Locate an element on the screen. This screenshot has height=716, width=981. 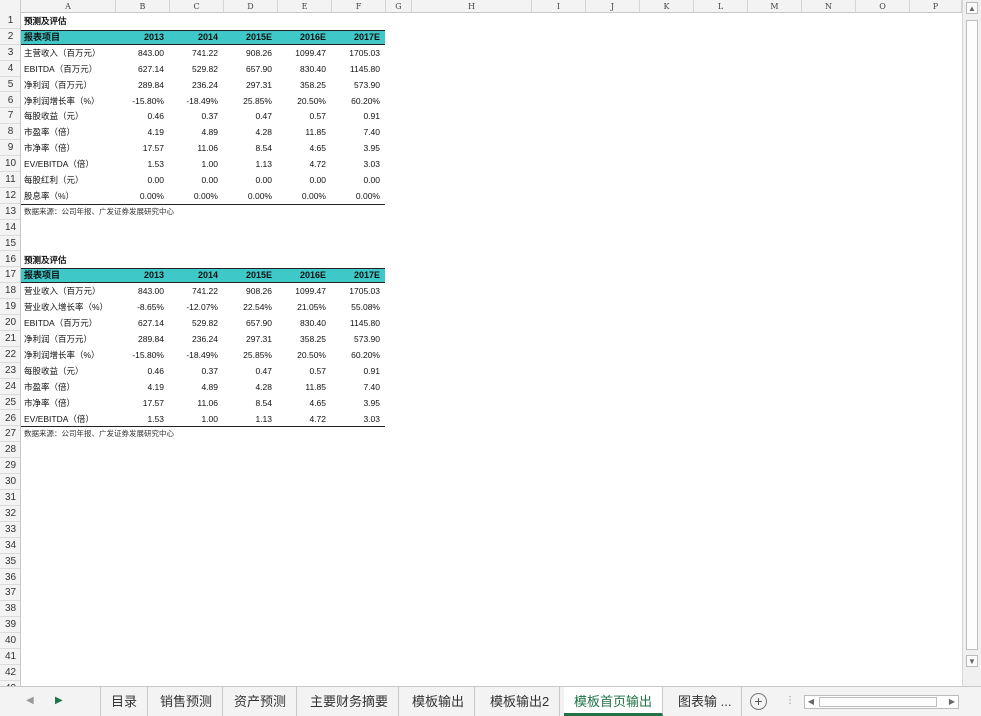
row-header: 28 is located at coordinates (10, 450).